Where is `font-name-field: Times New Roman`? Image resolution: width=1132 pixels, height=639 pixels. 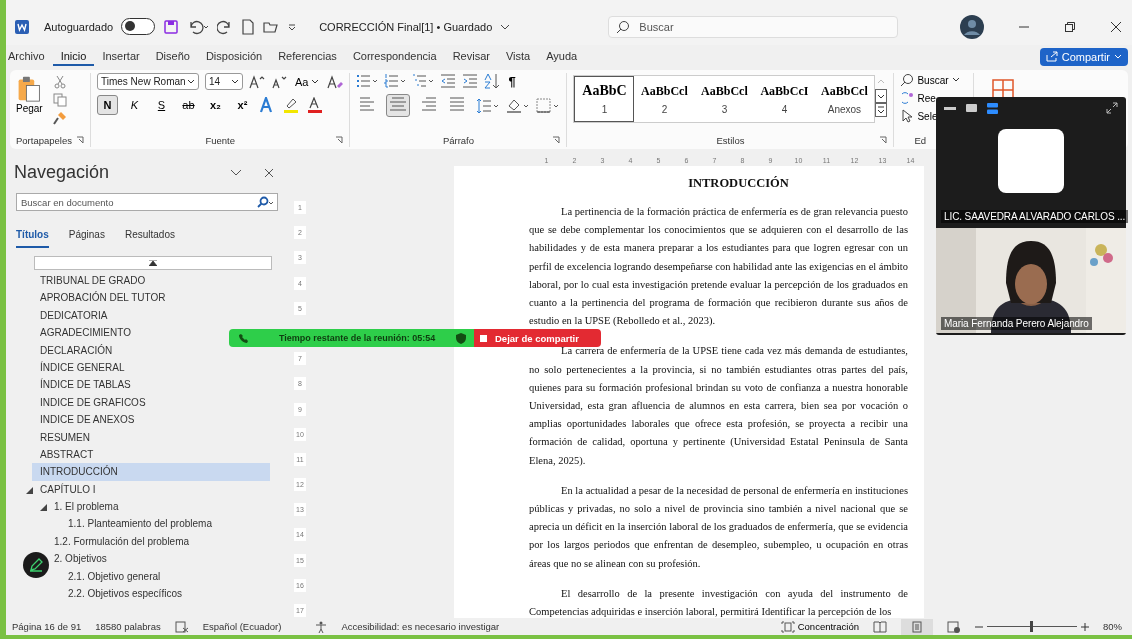
font-name-field: Times New Roman is located at coordinates (148, 81).